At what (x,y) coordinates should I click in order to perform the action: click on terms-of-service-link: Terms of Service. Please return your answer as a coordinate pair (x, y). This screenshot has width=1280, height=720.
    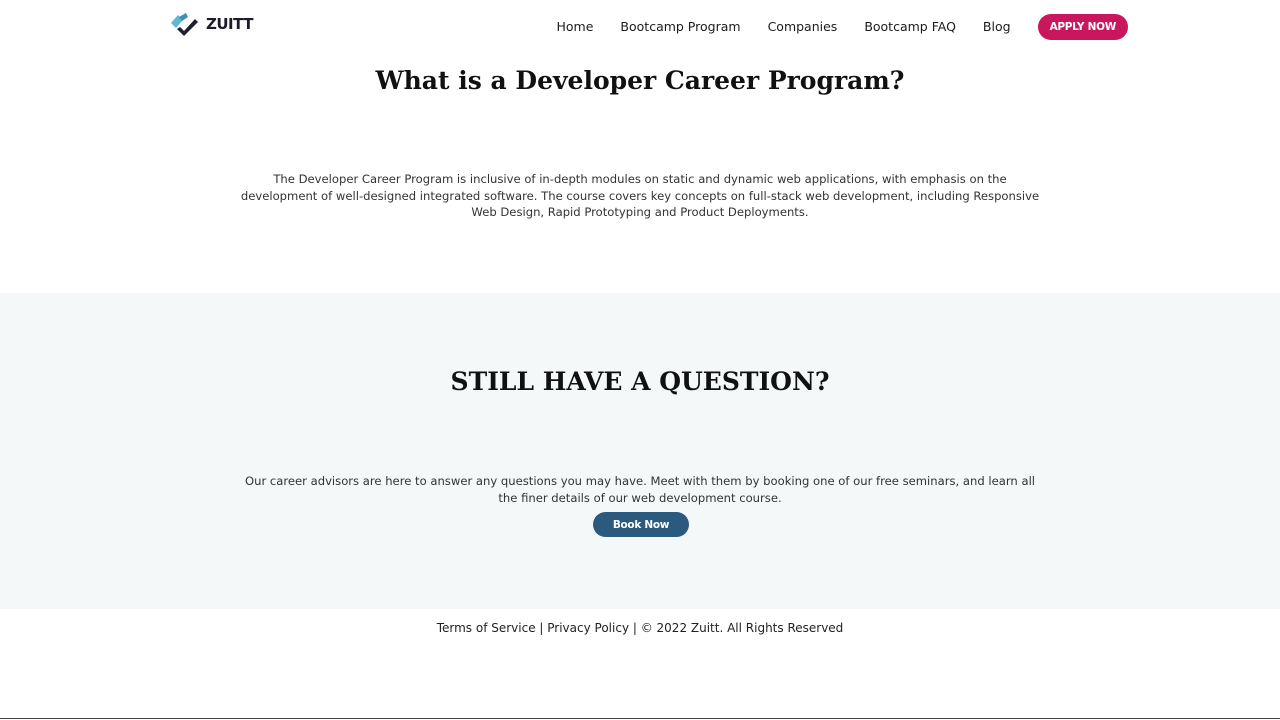
    Looking at the image, I should click on (486, 628).